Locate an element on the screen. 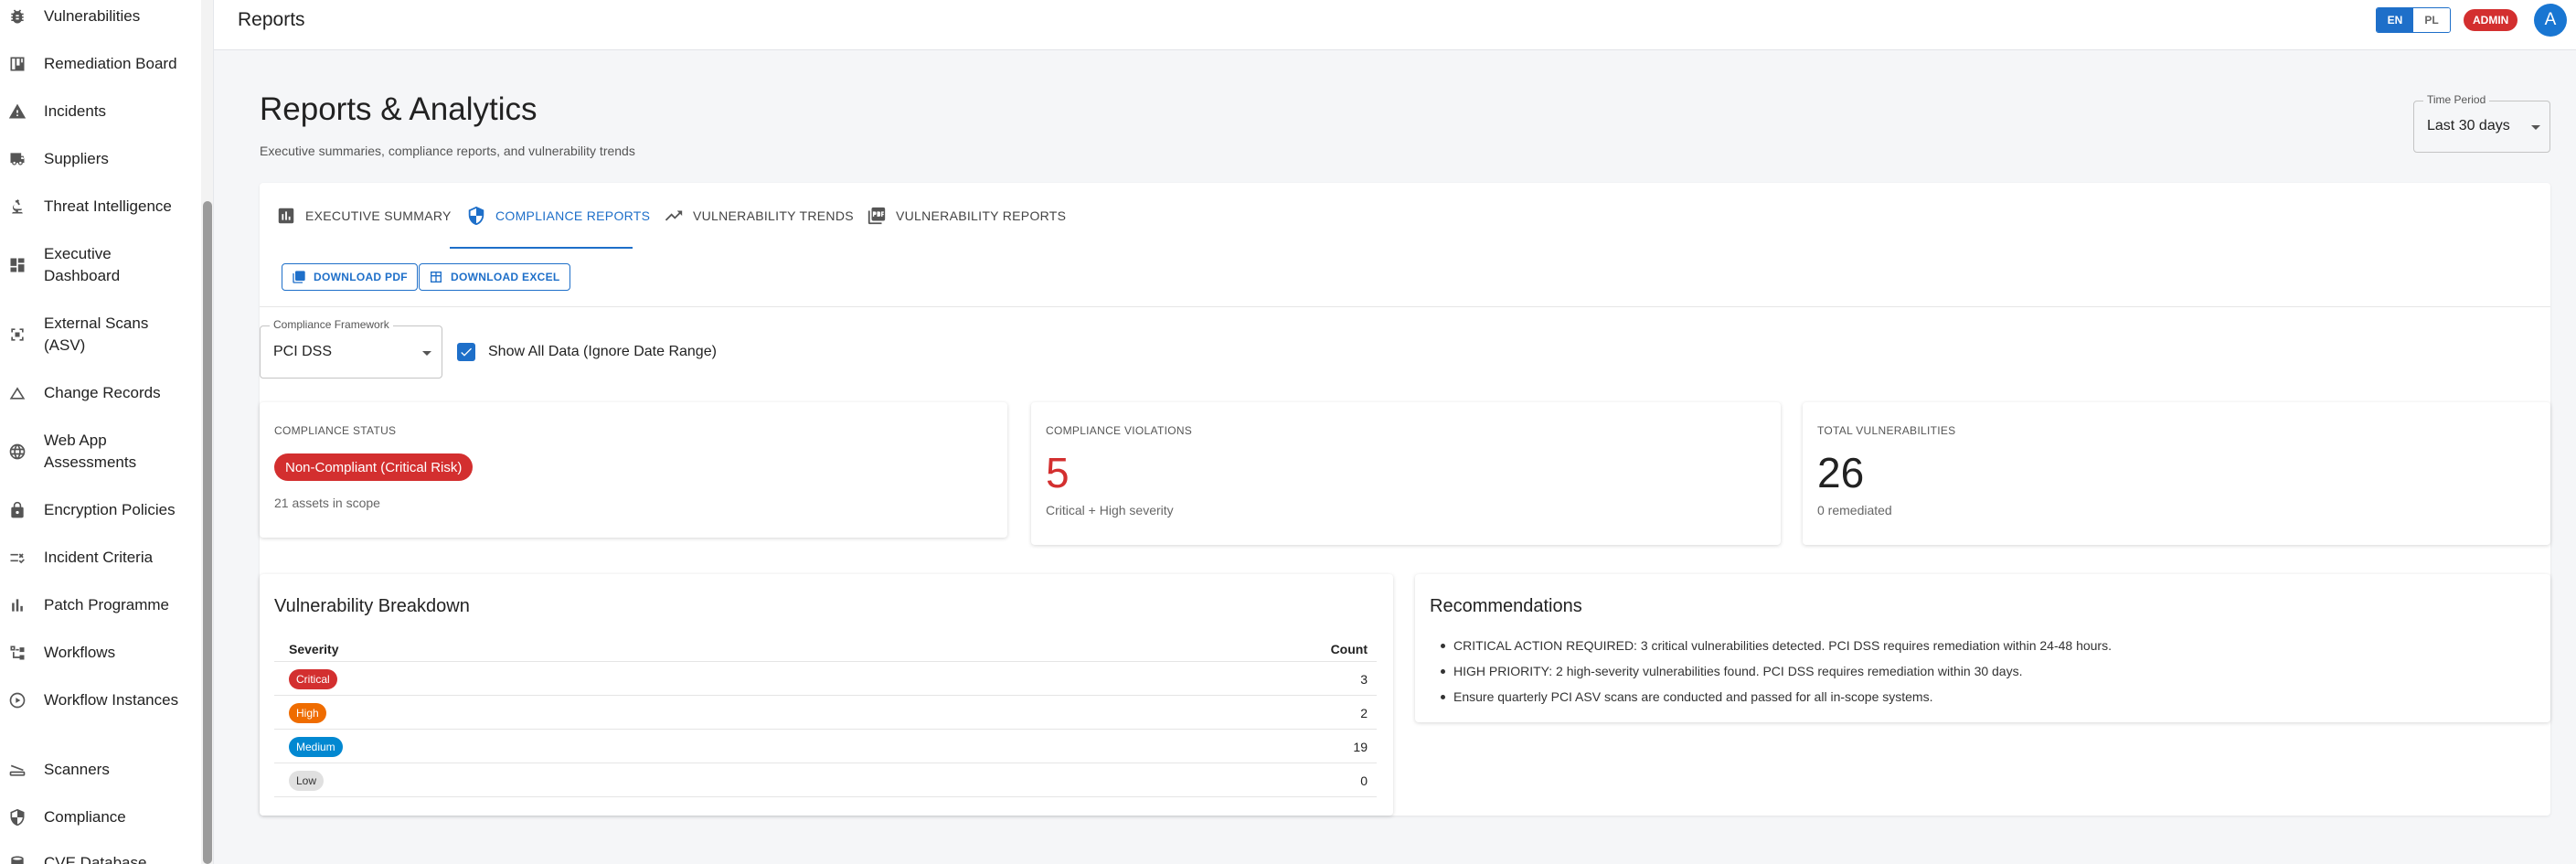  language-en-button: EN is located at coordinates (2395, 20).